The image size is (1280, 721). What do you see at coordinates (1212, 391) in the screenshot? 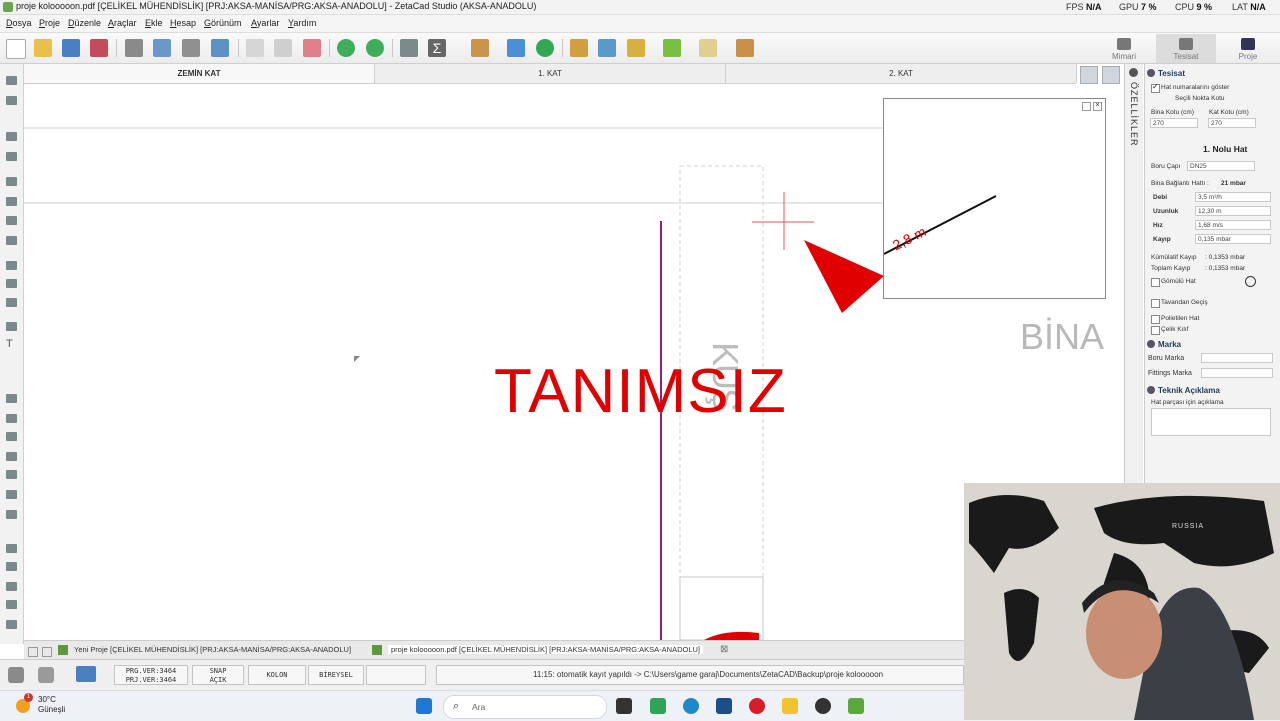
I see `teknik-section-header: Teknik Açıklama` at bounding box center [1212, 391].